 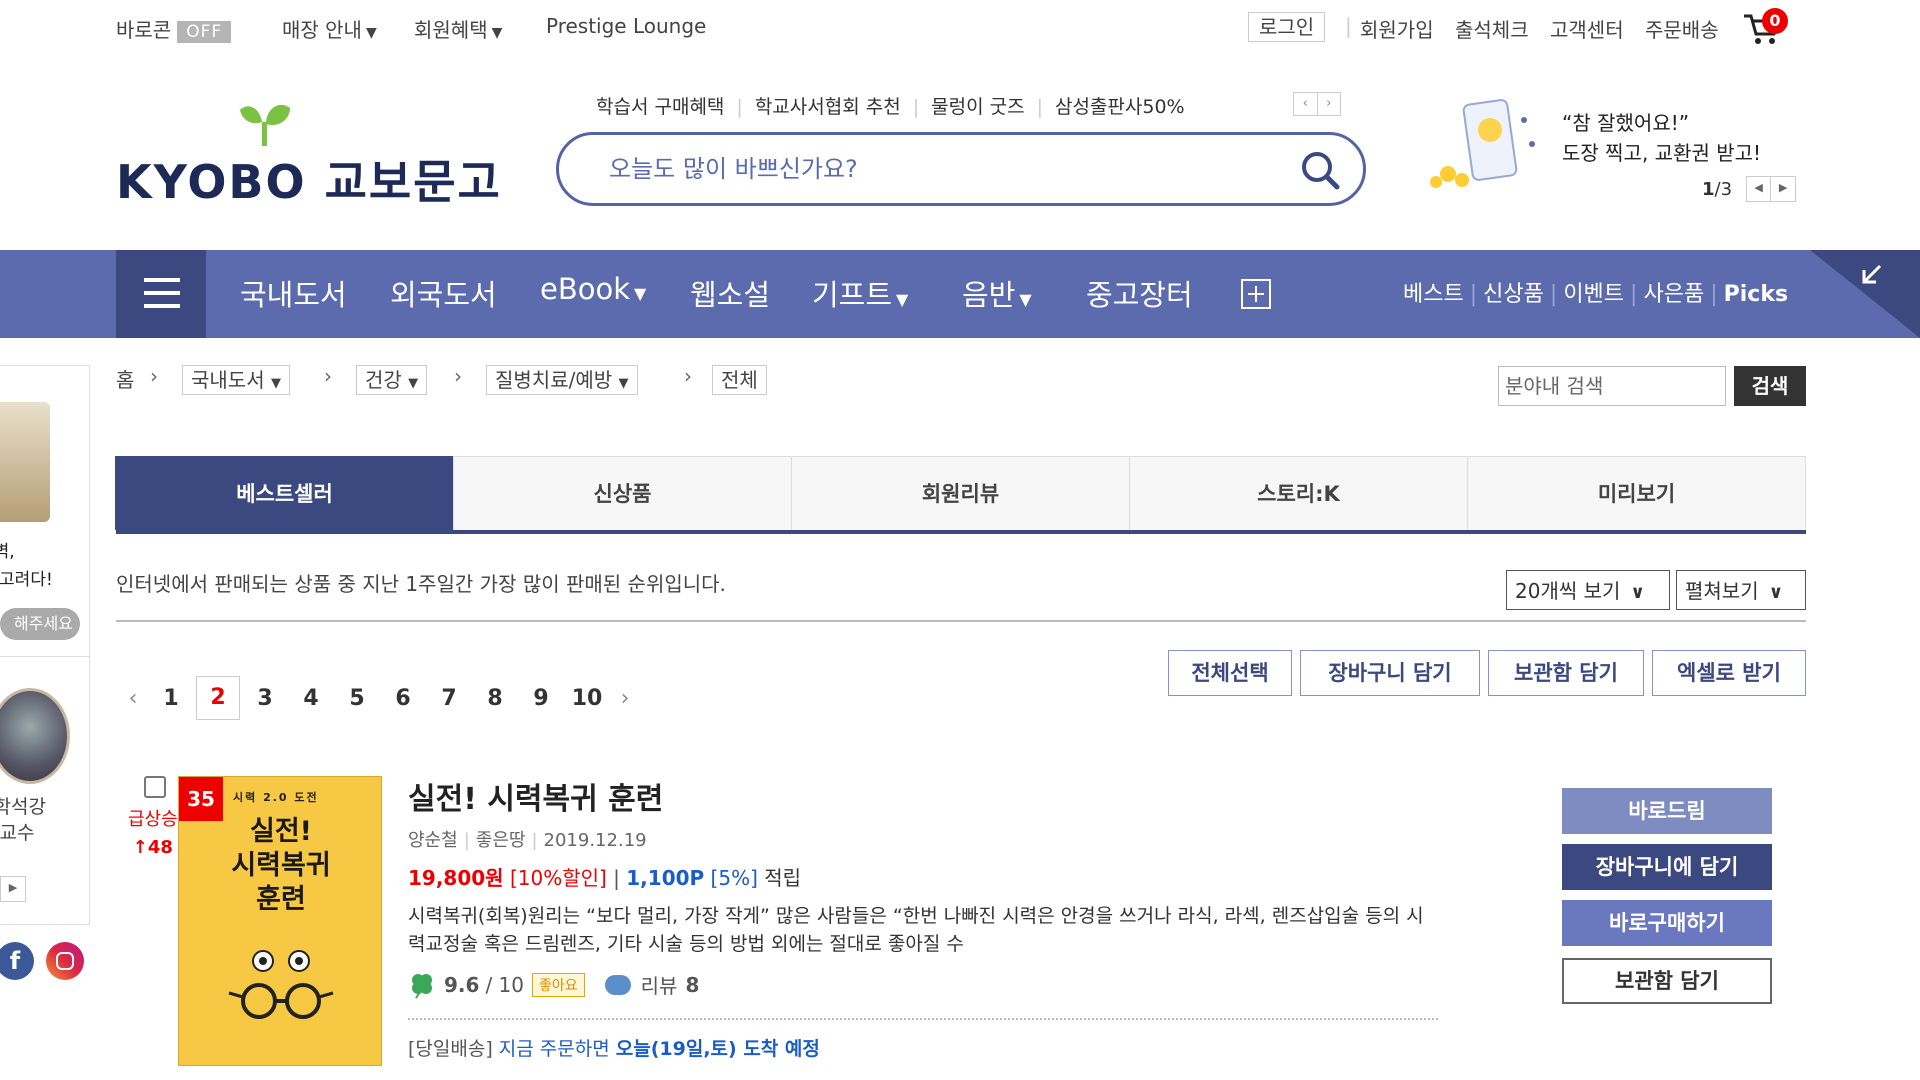 What do you see at coordinates (1741, 590) in the screenshot?
I see `view-mode-select: 펼쳐보기 ∨` at bounding box center [1741, 590].